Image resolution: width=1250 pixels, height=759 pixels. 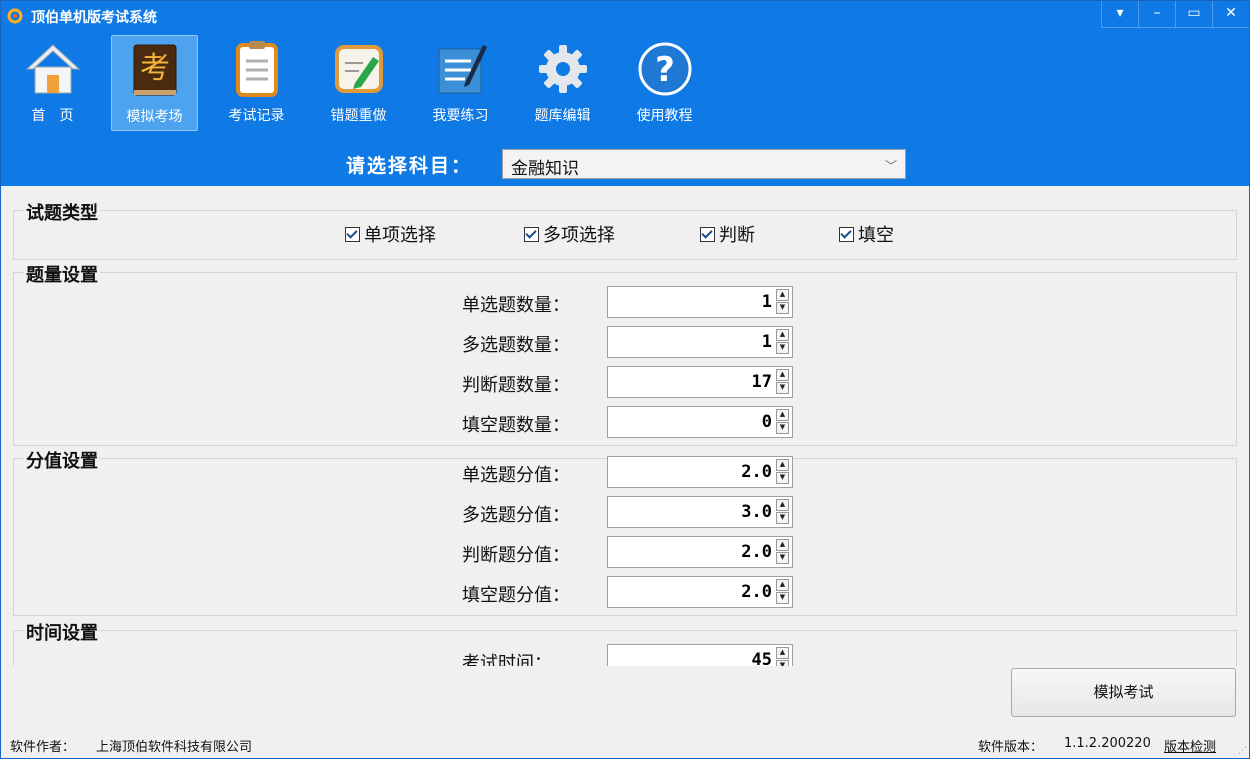 I want to click on single-count-stepper: 1 ▲ ▼, so click(x=700, y=302).